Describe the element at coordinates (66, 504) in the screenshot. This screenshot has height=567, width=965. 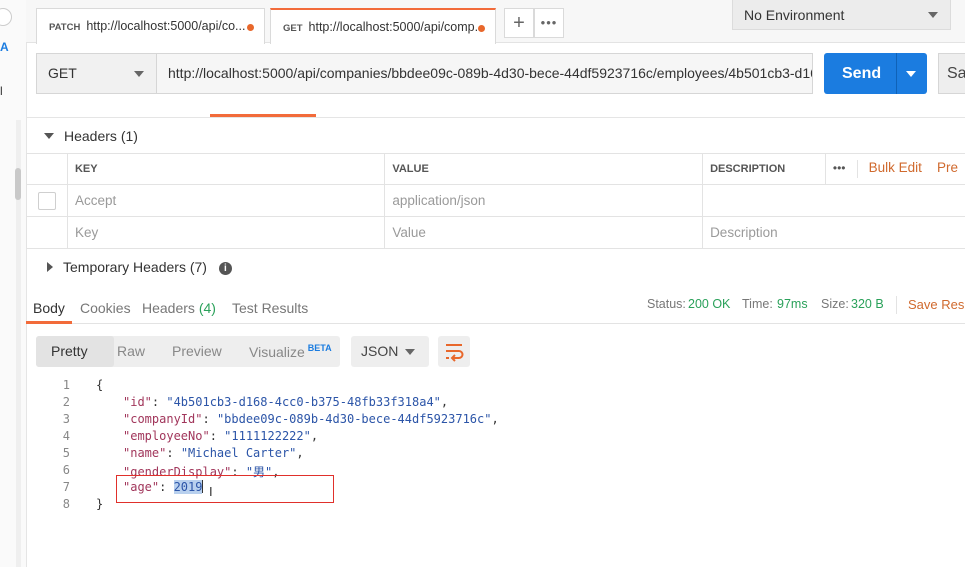
I see `line-number: 8` at that location.